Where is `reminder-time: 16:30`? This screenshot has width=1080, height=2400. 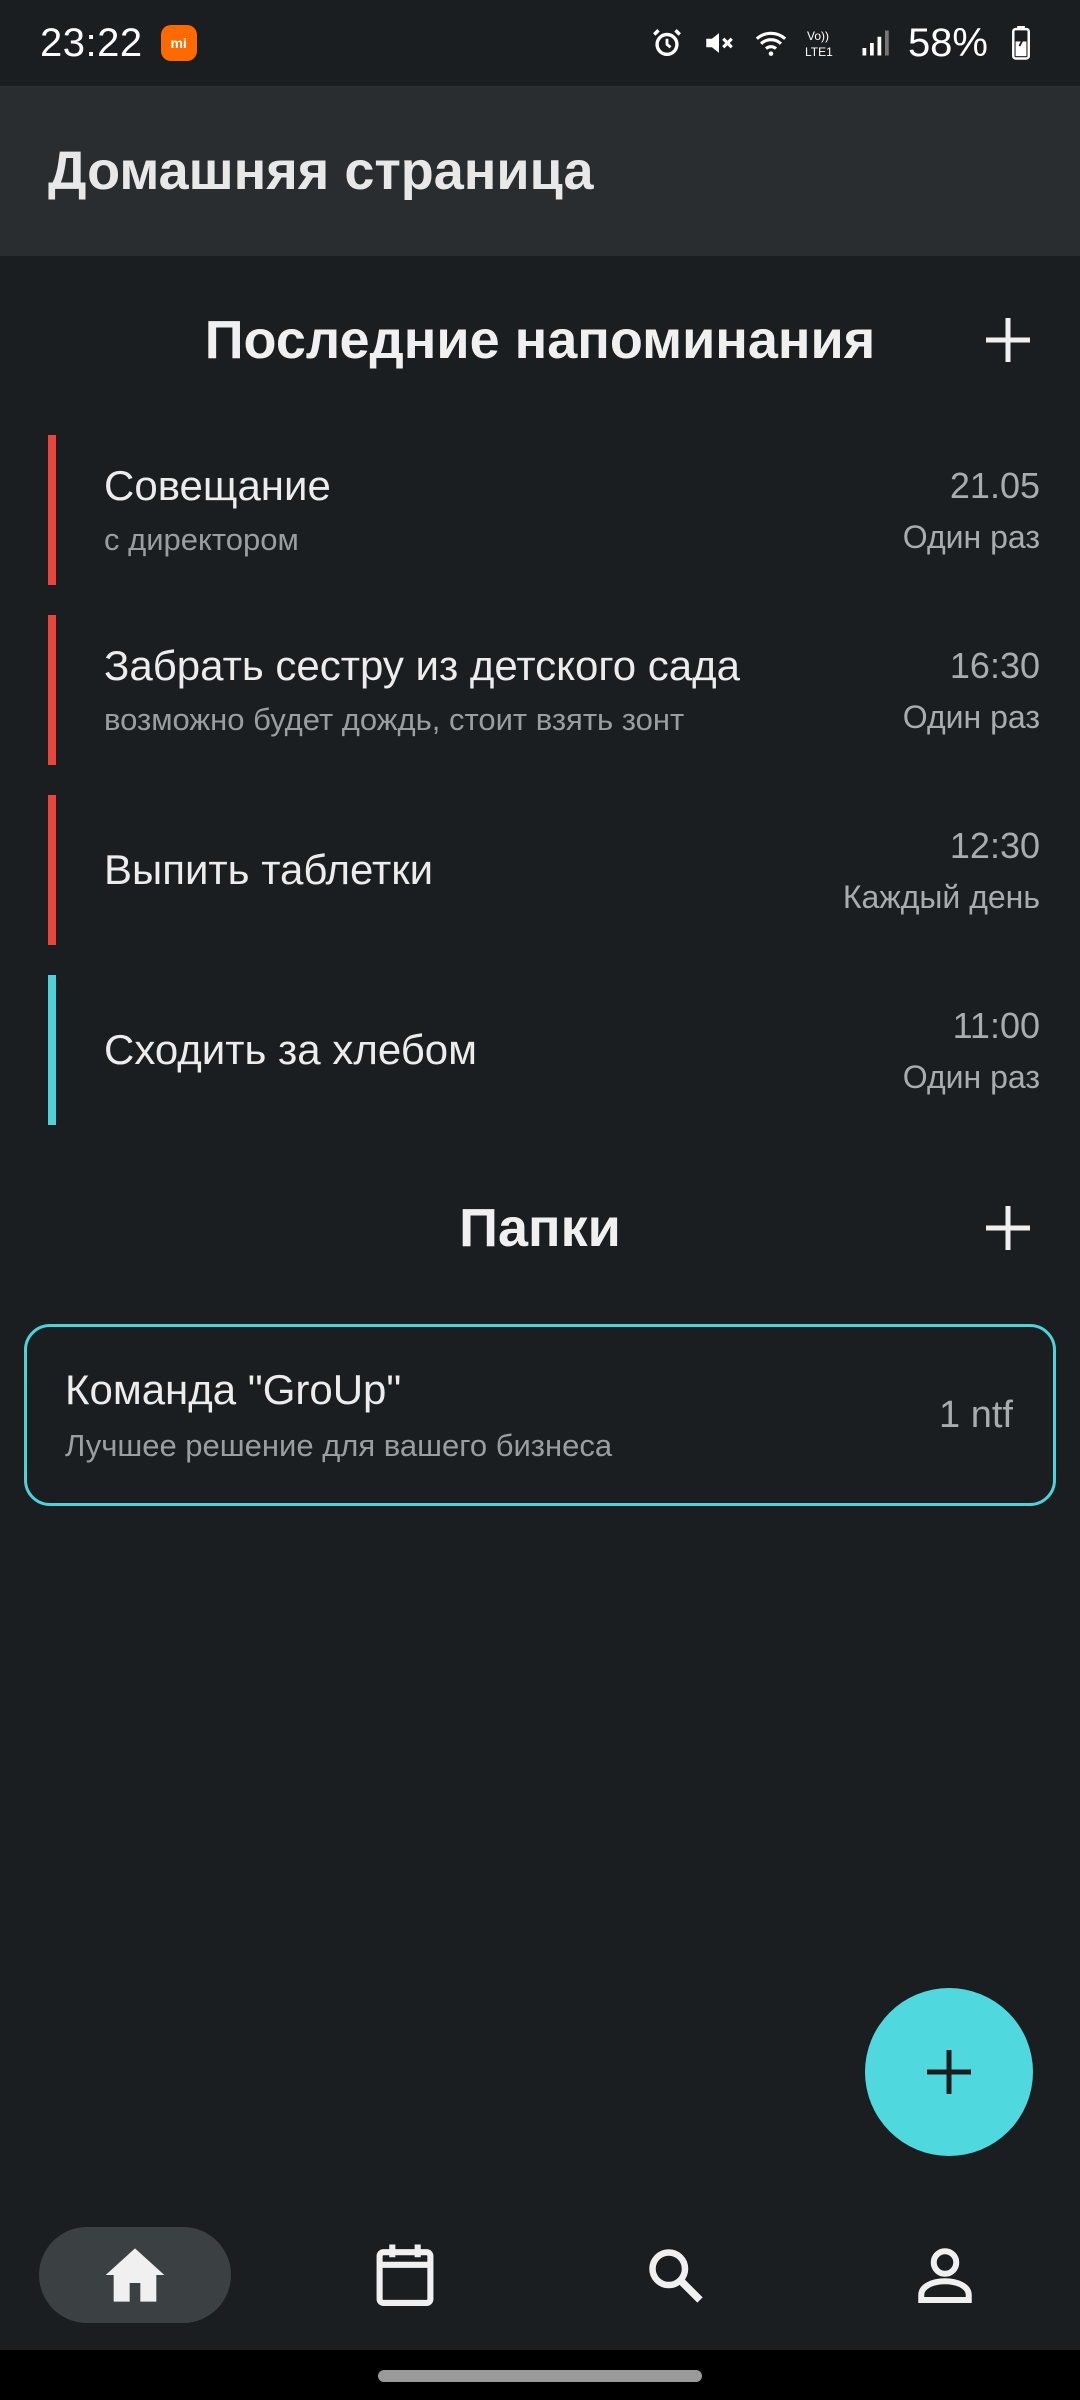 reminder-time: 16:30 is located at coordinates (994, 665).